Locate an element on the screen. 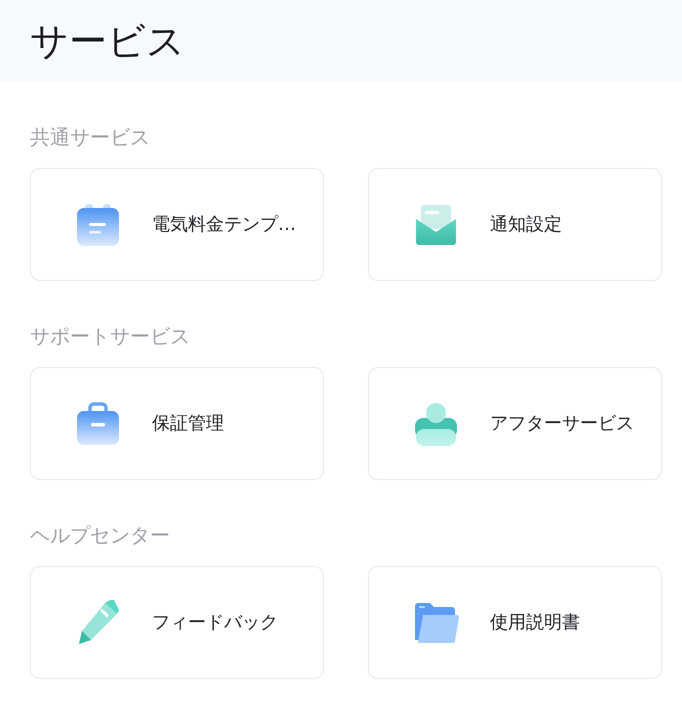  person-icon is located at coordinates (436, 423).